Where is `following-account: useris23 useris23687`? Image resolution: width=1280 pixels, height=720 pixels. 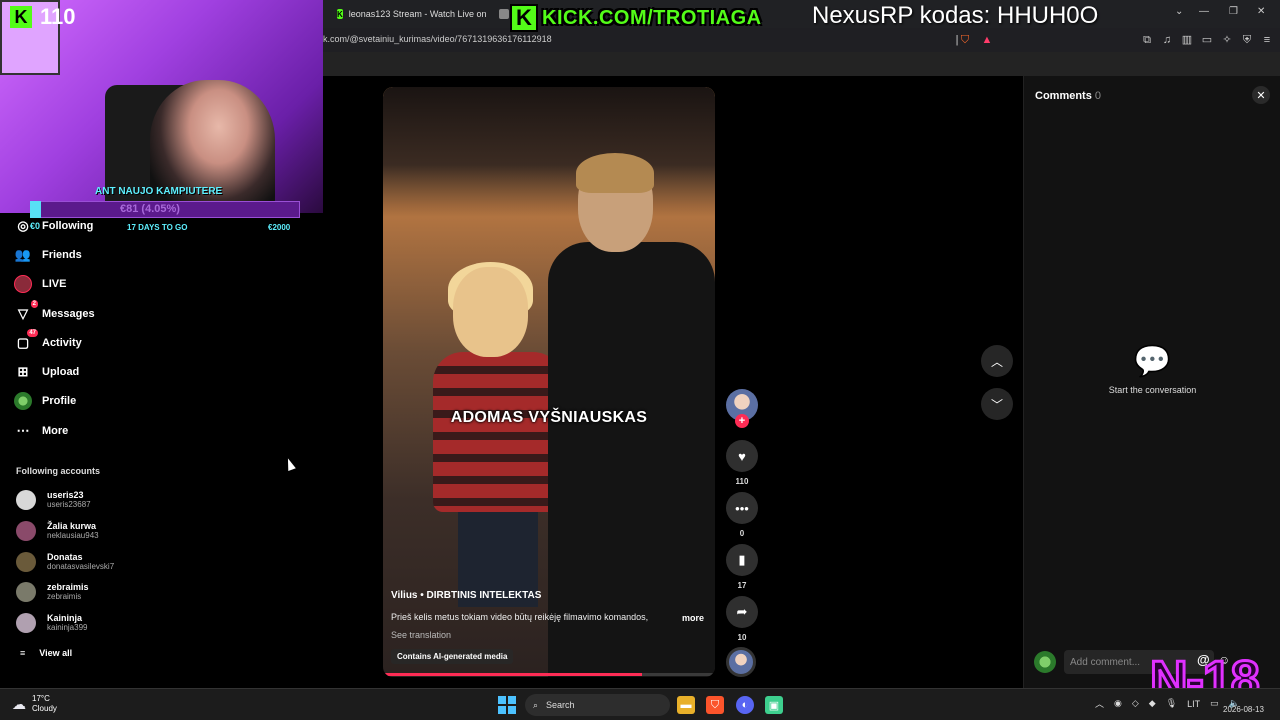 following-account: useris23 useris23687 is located at coordinates (53, 500).